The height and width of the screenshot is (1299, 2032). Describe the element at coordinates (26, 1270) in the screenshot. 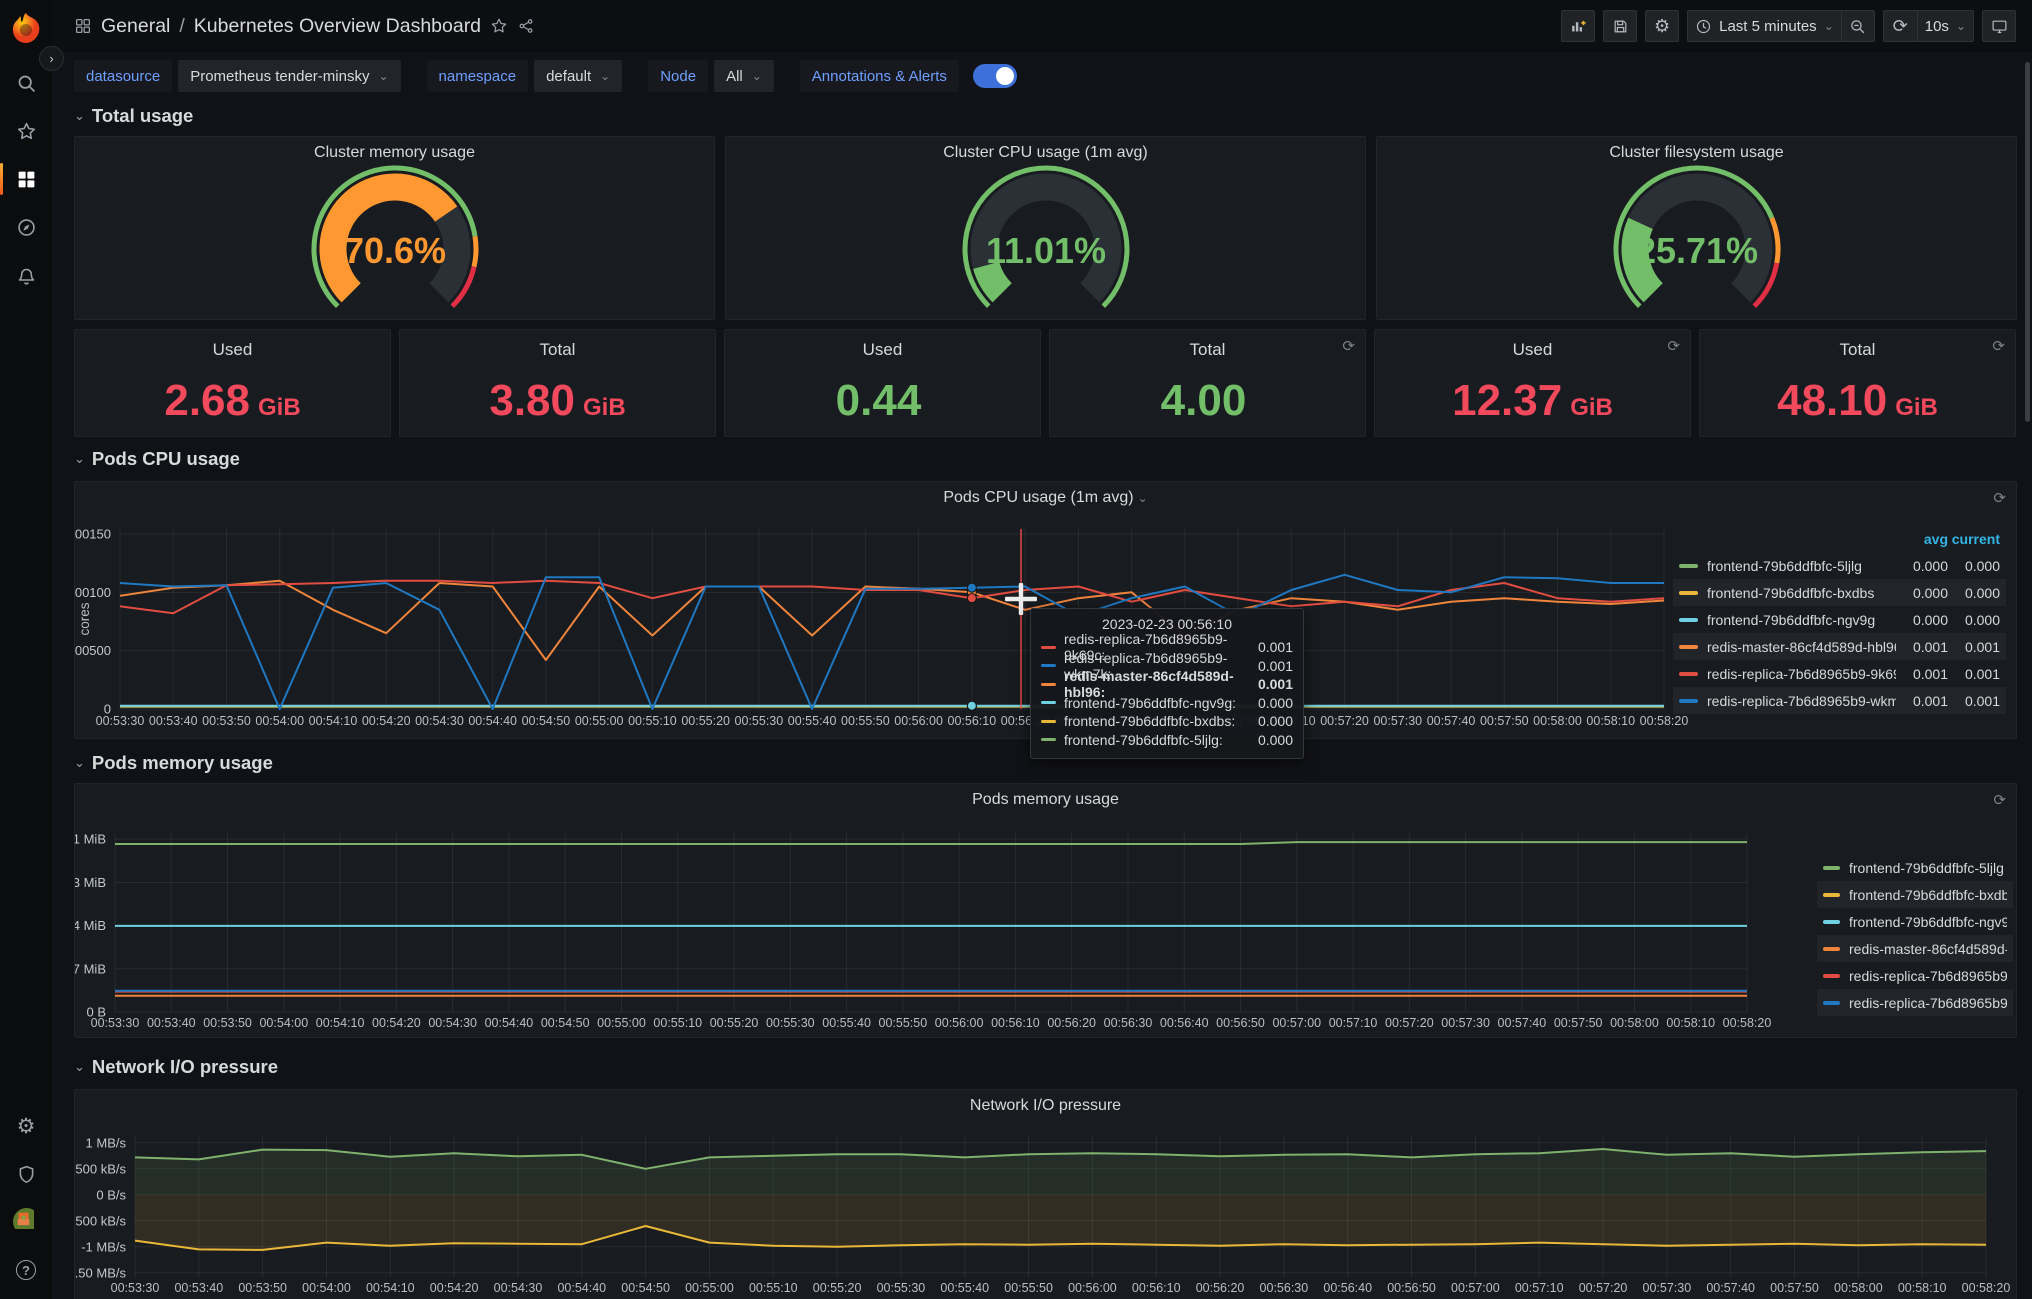

I see `sidebar-item-help: ?` at that location.